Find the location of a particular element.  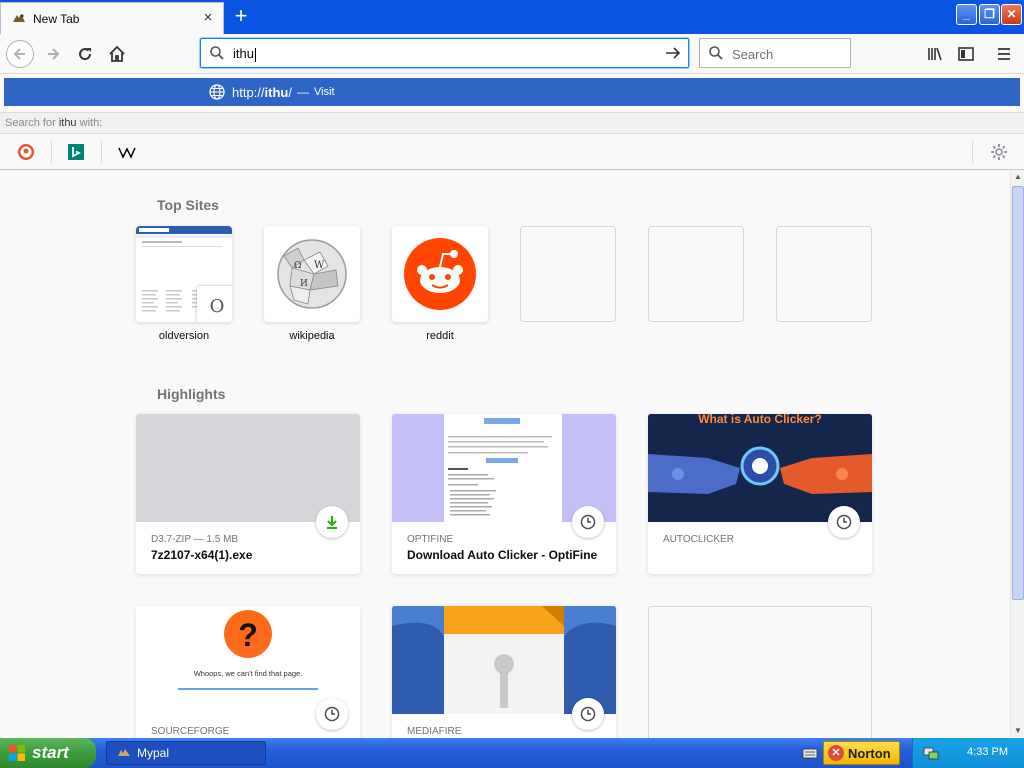

card-meta: OPTIFINE is located at coordinates (430, 539).